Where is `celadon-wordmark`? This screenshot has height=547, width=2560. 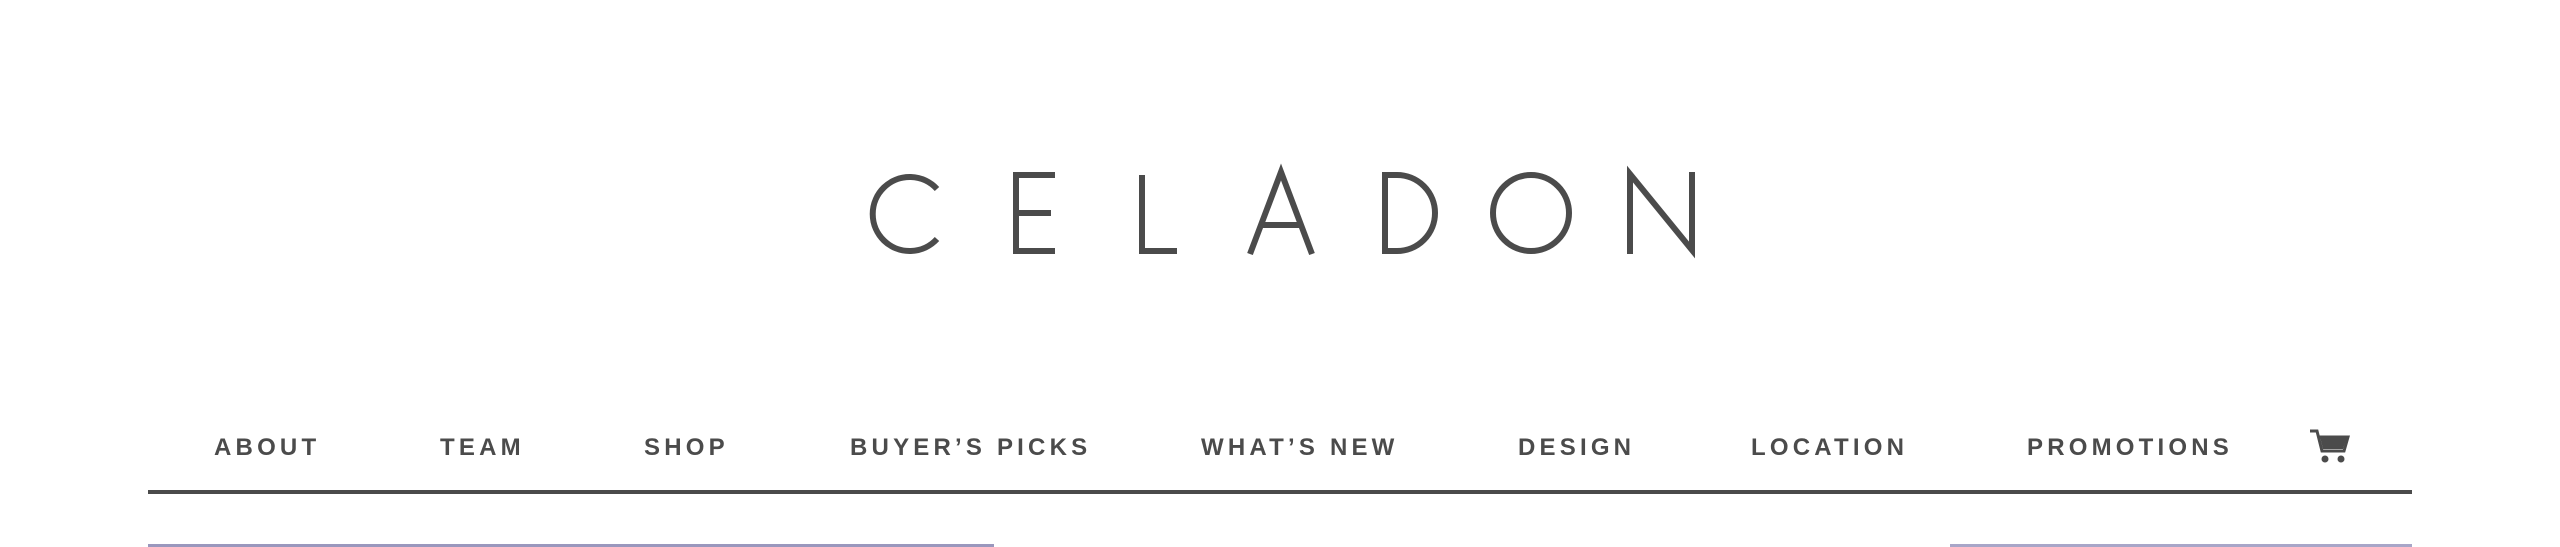
celadon-wordmark is located at coordinates (1282, 211).